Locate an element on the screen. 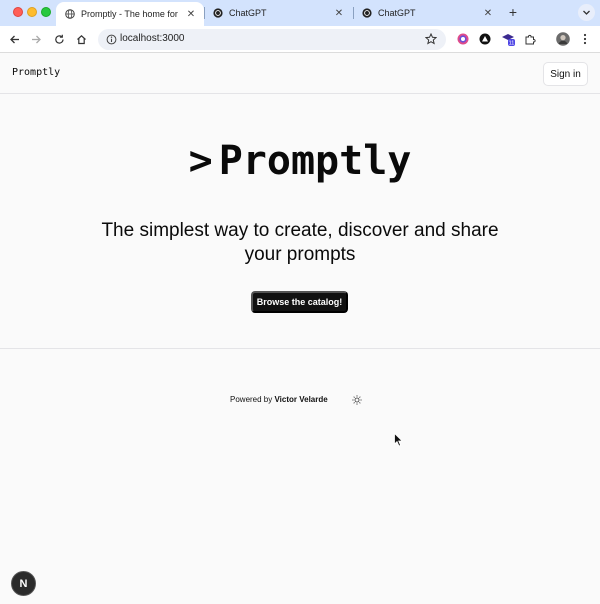 Image resolution: width=600 pixels, height=604 pixels. site-info-icon is located at coordinates (111, 39).